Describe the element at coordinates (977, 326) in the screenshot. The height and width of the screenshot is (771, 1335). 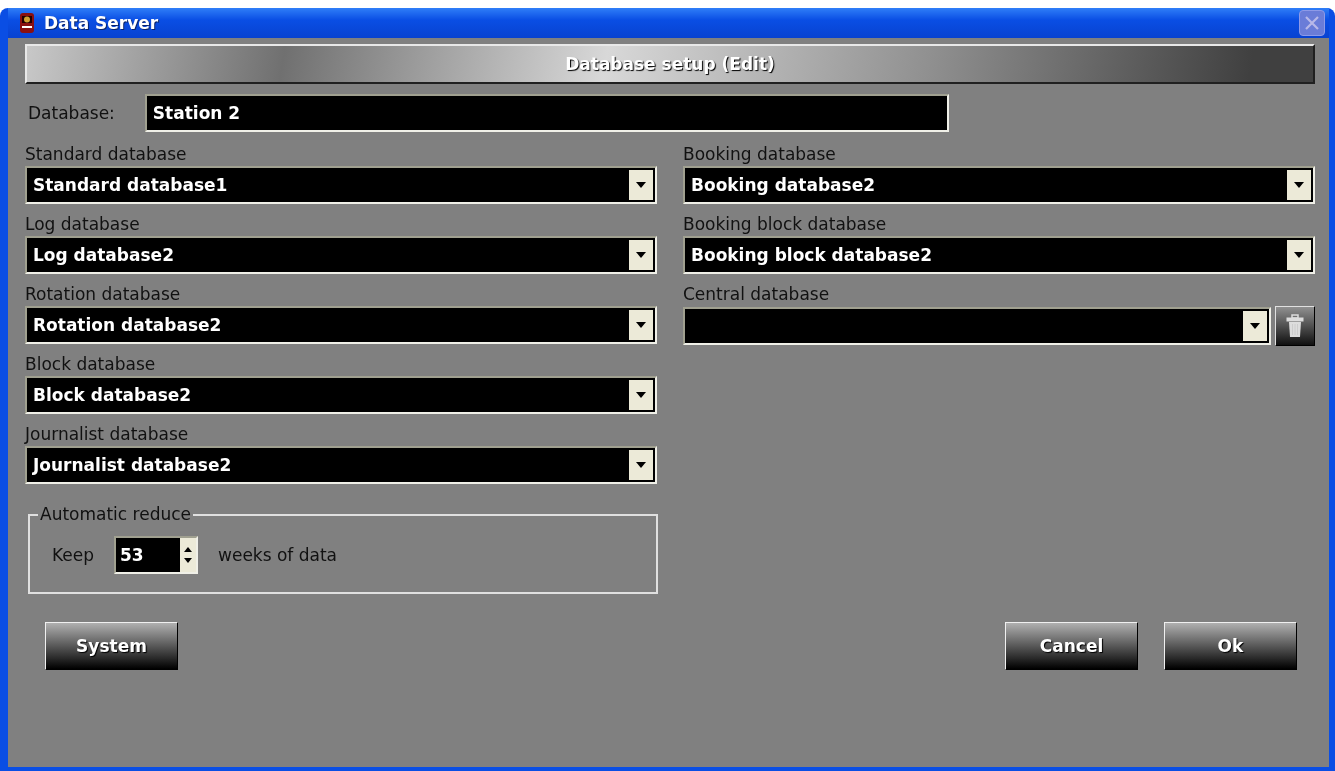
I see `dropdown-field` at that location.